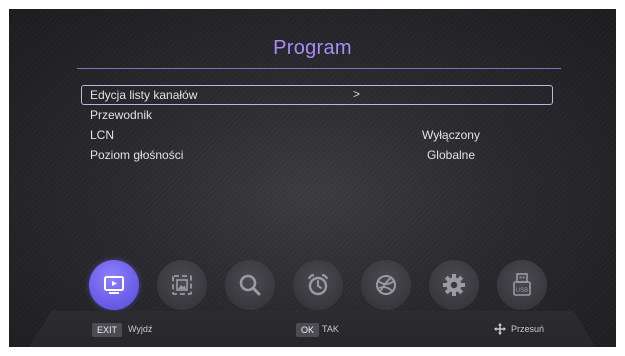 This screenshot has width=625, height=356. What do you see at coordinates (308, 330) in the screenshot?
I see `ok-key-badge: OK` at bounding box center [308, 330].